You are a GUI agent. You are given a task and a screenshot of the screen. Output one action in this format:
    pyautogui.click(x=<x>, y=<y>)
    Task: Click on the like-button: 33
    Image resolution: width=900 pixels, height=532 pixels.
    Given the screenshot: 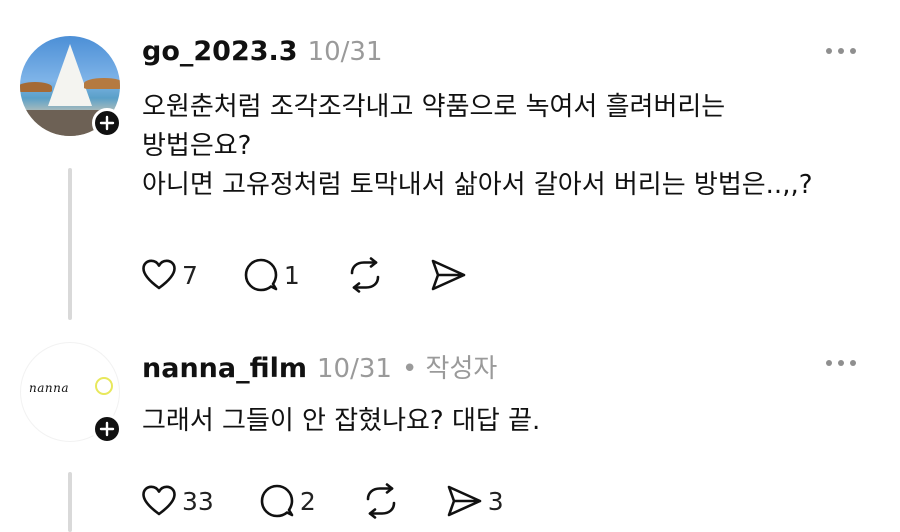 What is the action you would take?
    pyautogui.click(x=178, y=501)
    